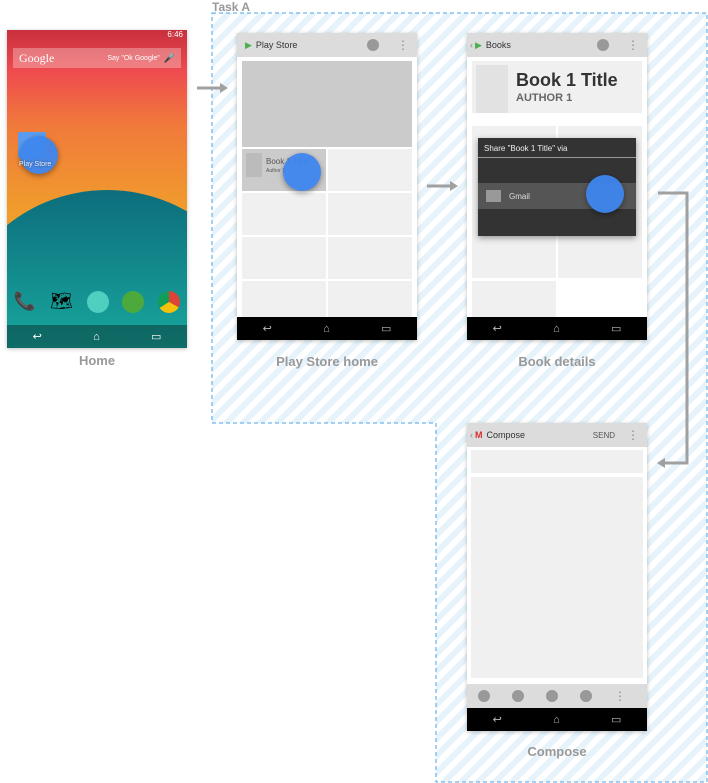  What do you see at coordinates (37, 57) in the screenshot?
I see `google-logo: Google` at bounding box center [37, 57].